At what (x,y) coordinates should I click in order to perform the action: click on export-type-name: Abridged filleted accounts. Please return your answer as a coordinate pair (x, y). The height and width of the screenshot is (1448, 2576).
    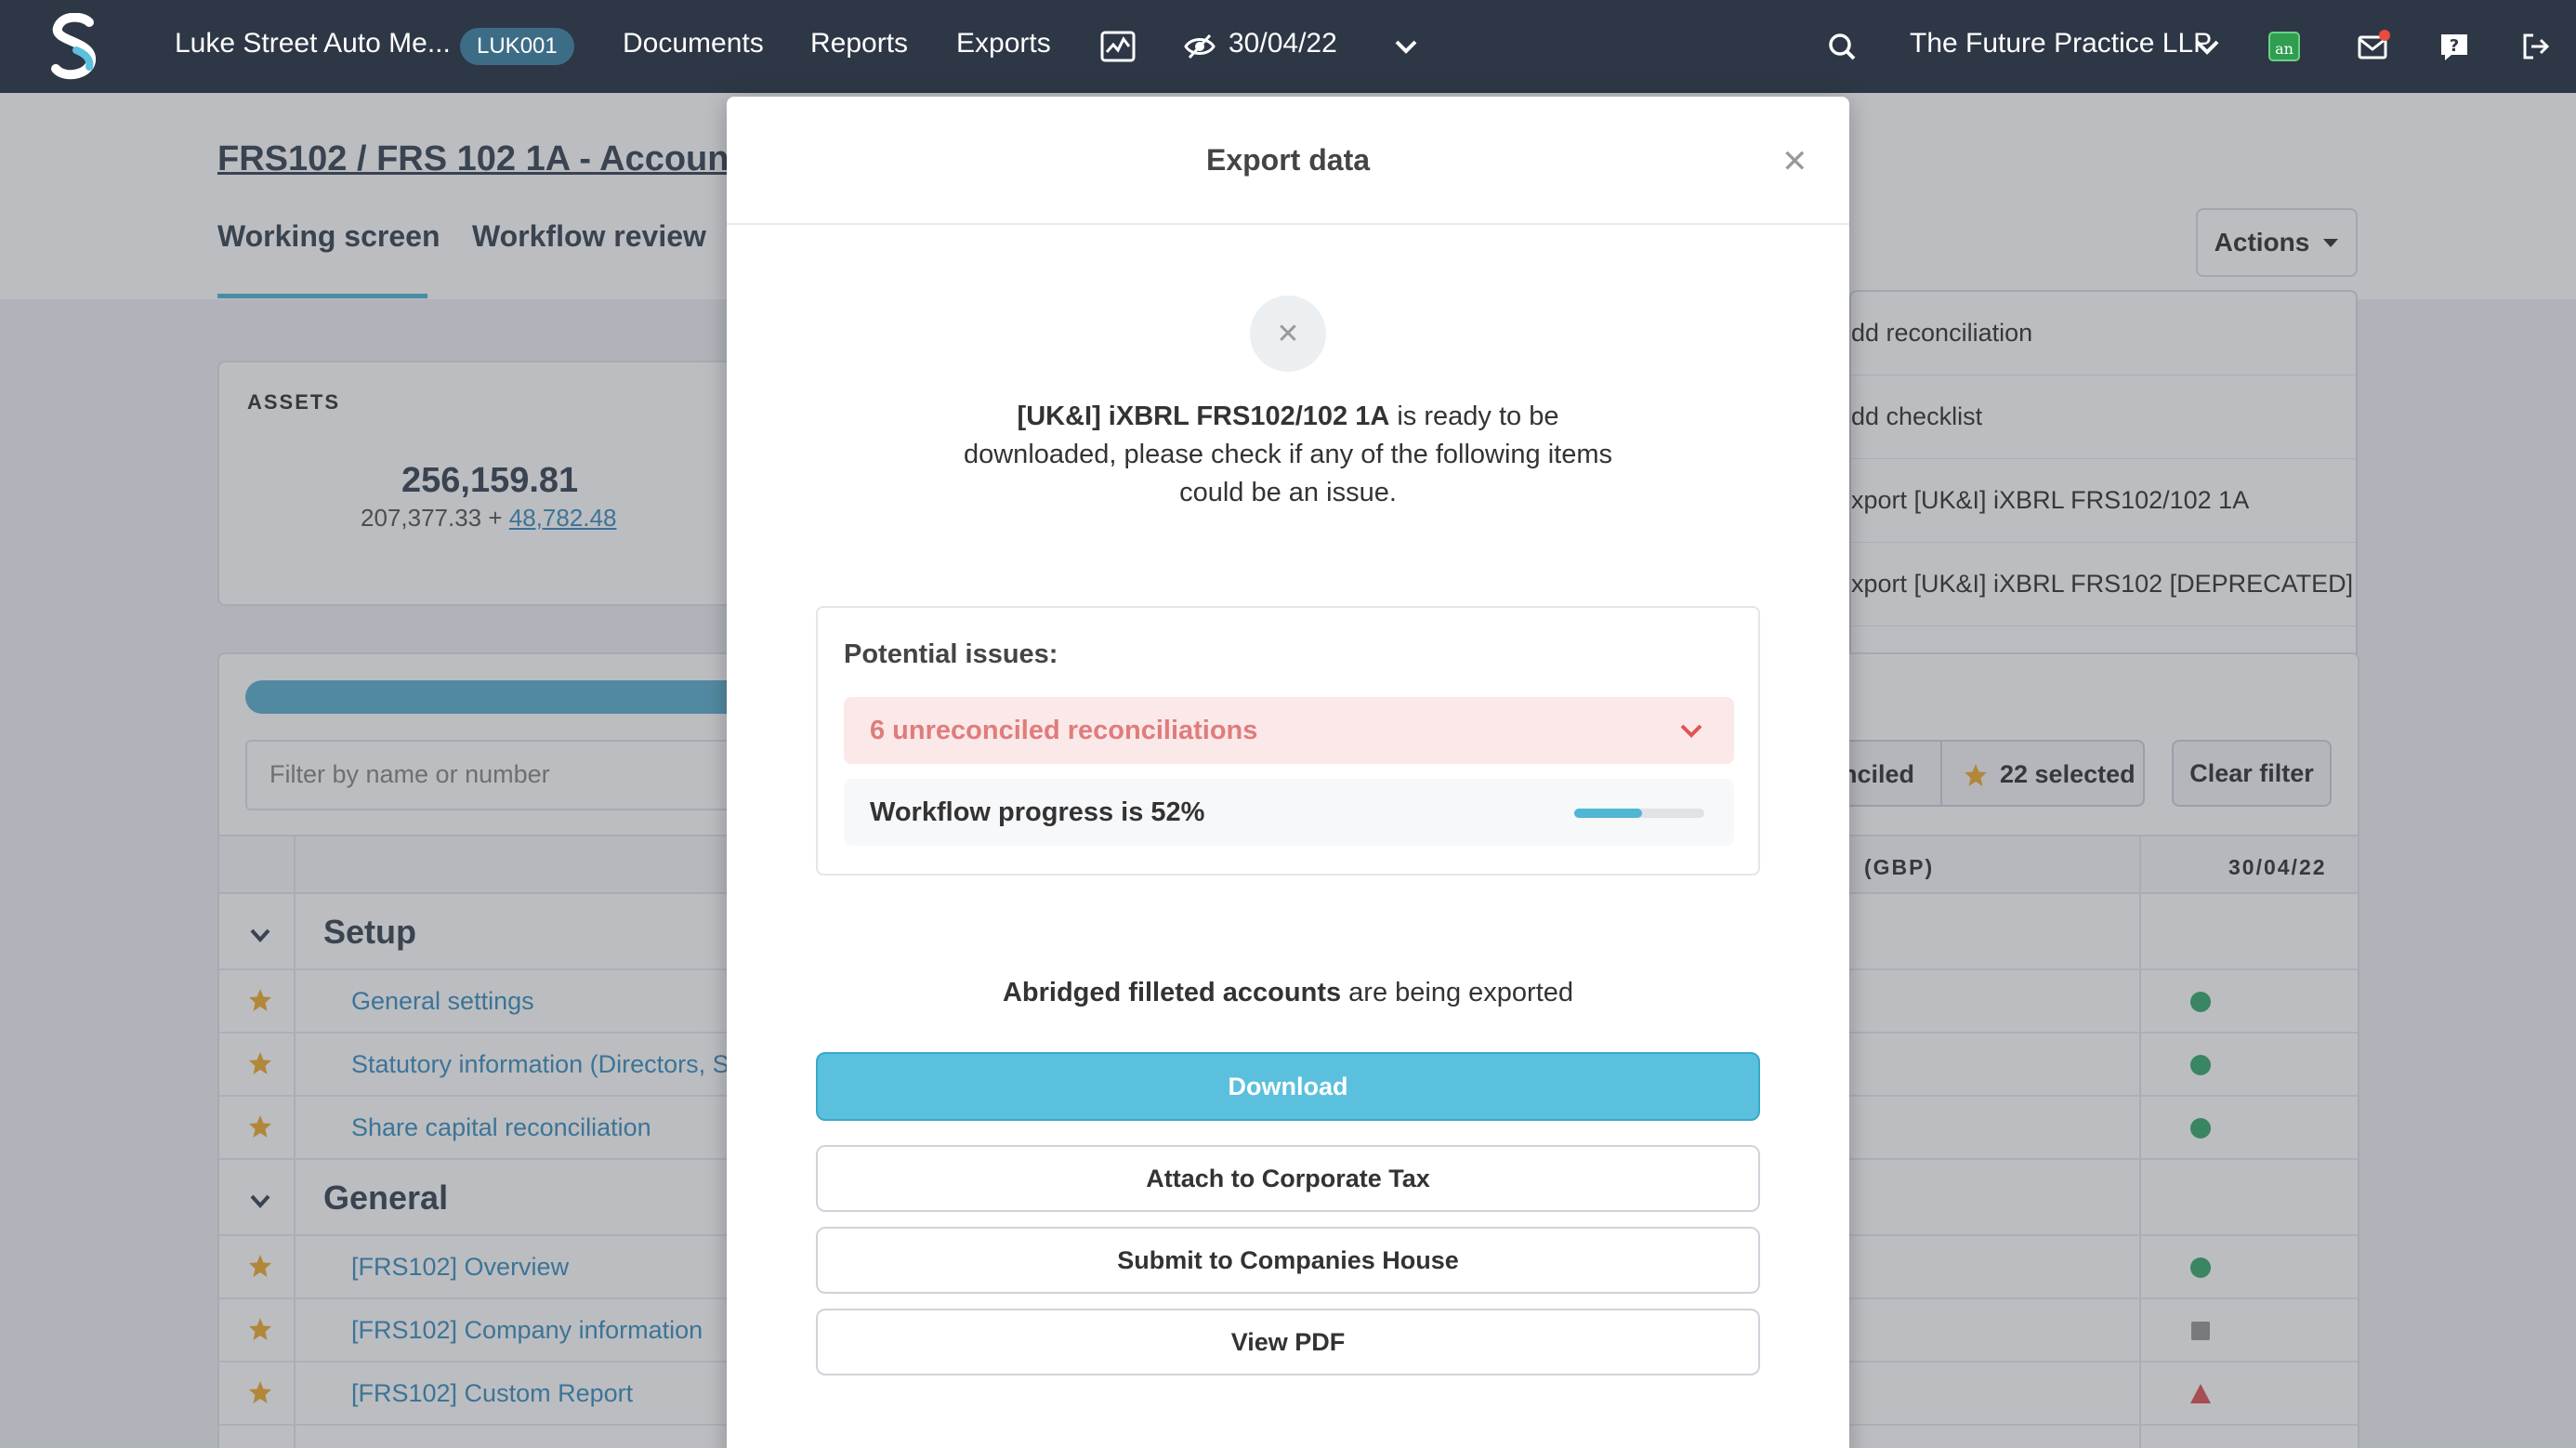
    Looking at the image, I should click on (1172, 992).